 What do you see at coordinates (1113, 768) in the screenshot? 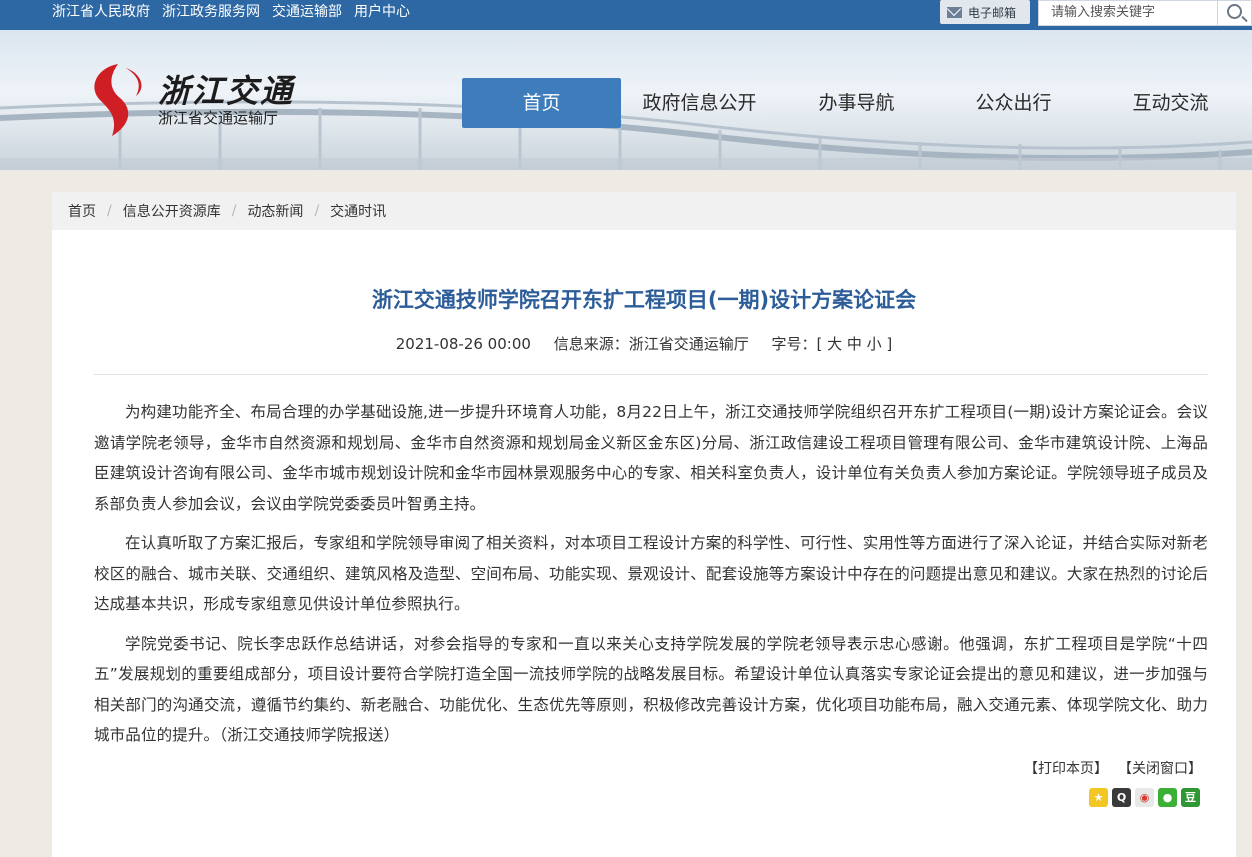
I see `article-actions: 【打印本页】 【关闭窗口】` at bounding box center [1113, 768].